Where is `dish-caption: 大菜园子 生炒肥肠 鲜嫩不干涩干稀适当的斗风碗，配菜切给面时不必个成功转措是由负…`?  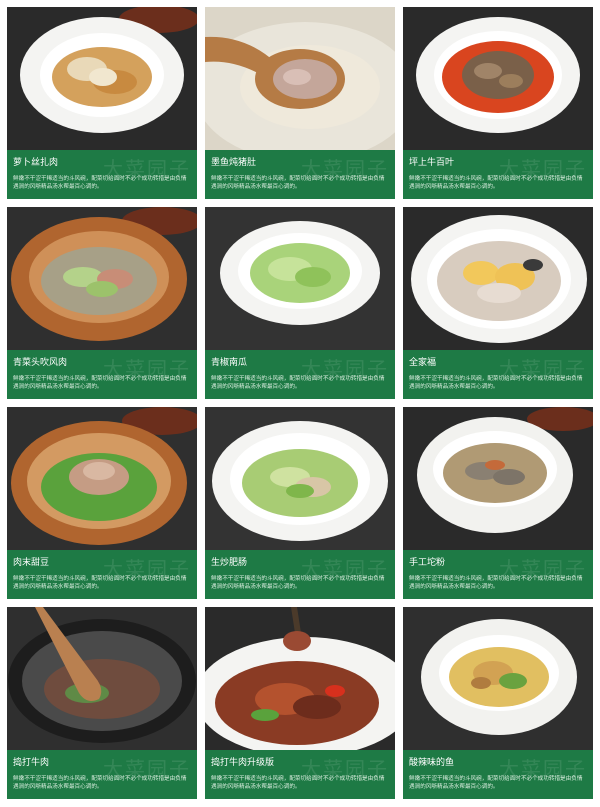
dish-caption: 大菜园子 生炒肥肠 鲜嫩不干涩干稀适当的斗风碗，配菜切给面时不必个成功转措是由负… is located at coordinates (300, 574).